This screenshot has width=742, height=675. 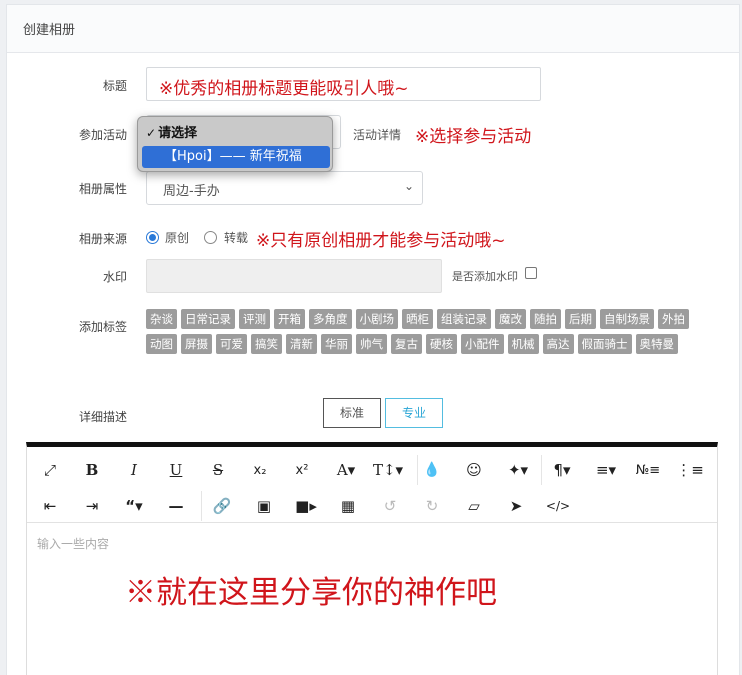 What do you see at coordinates (414, 413) in the screenshot?
I see `pro-mode-button: 专业` at bounding box center [414, 413].